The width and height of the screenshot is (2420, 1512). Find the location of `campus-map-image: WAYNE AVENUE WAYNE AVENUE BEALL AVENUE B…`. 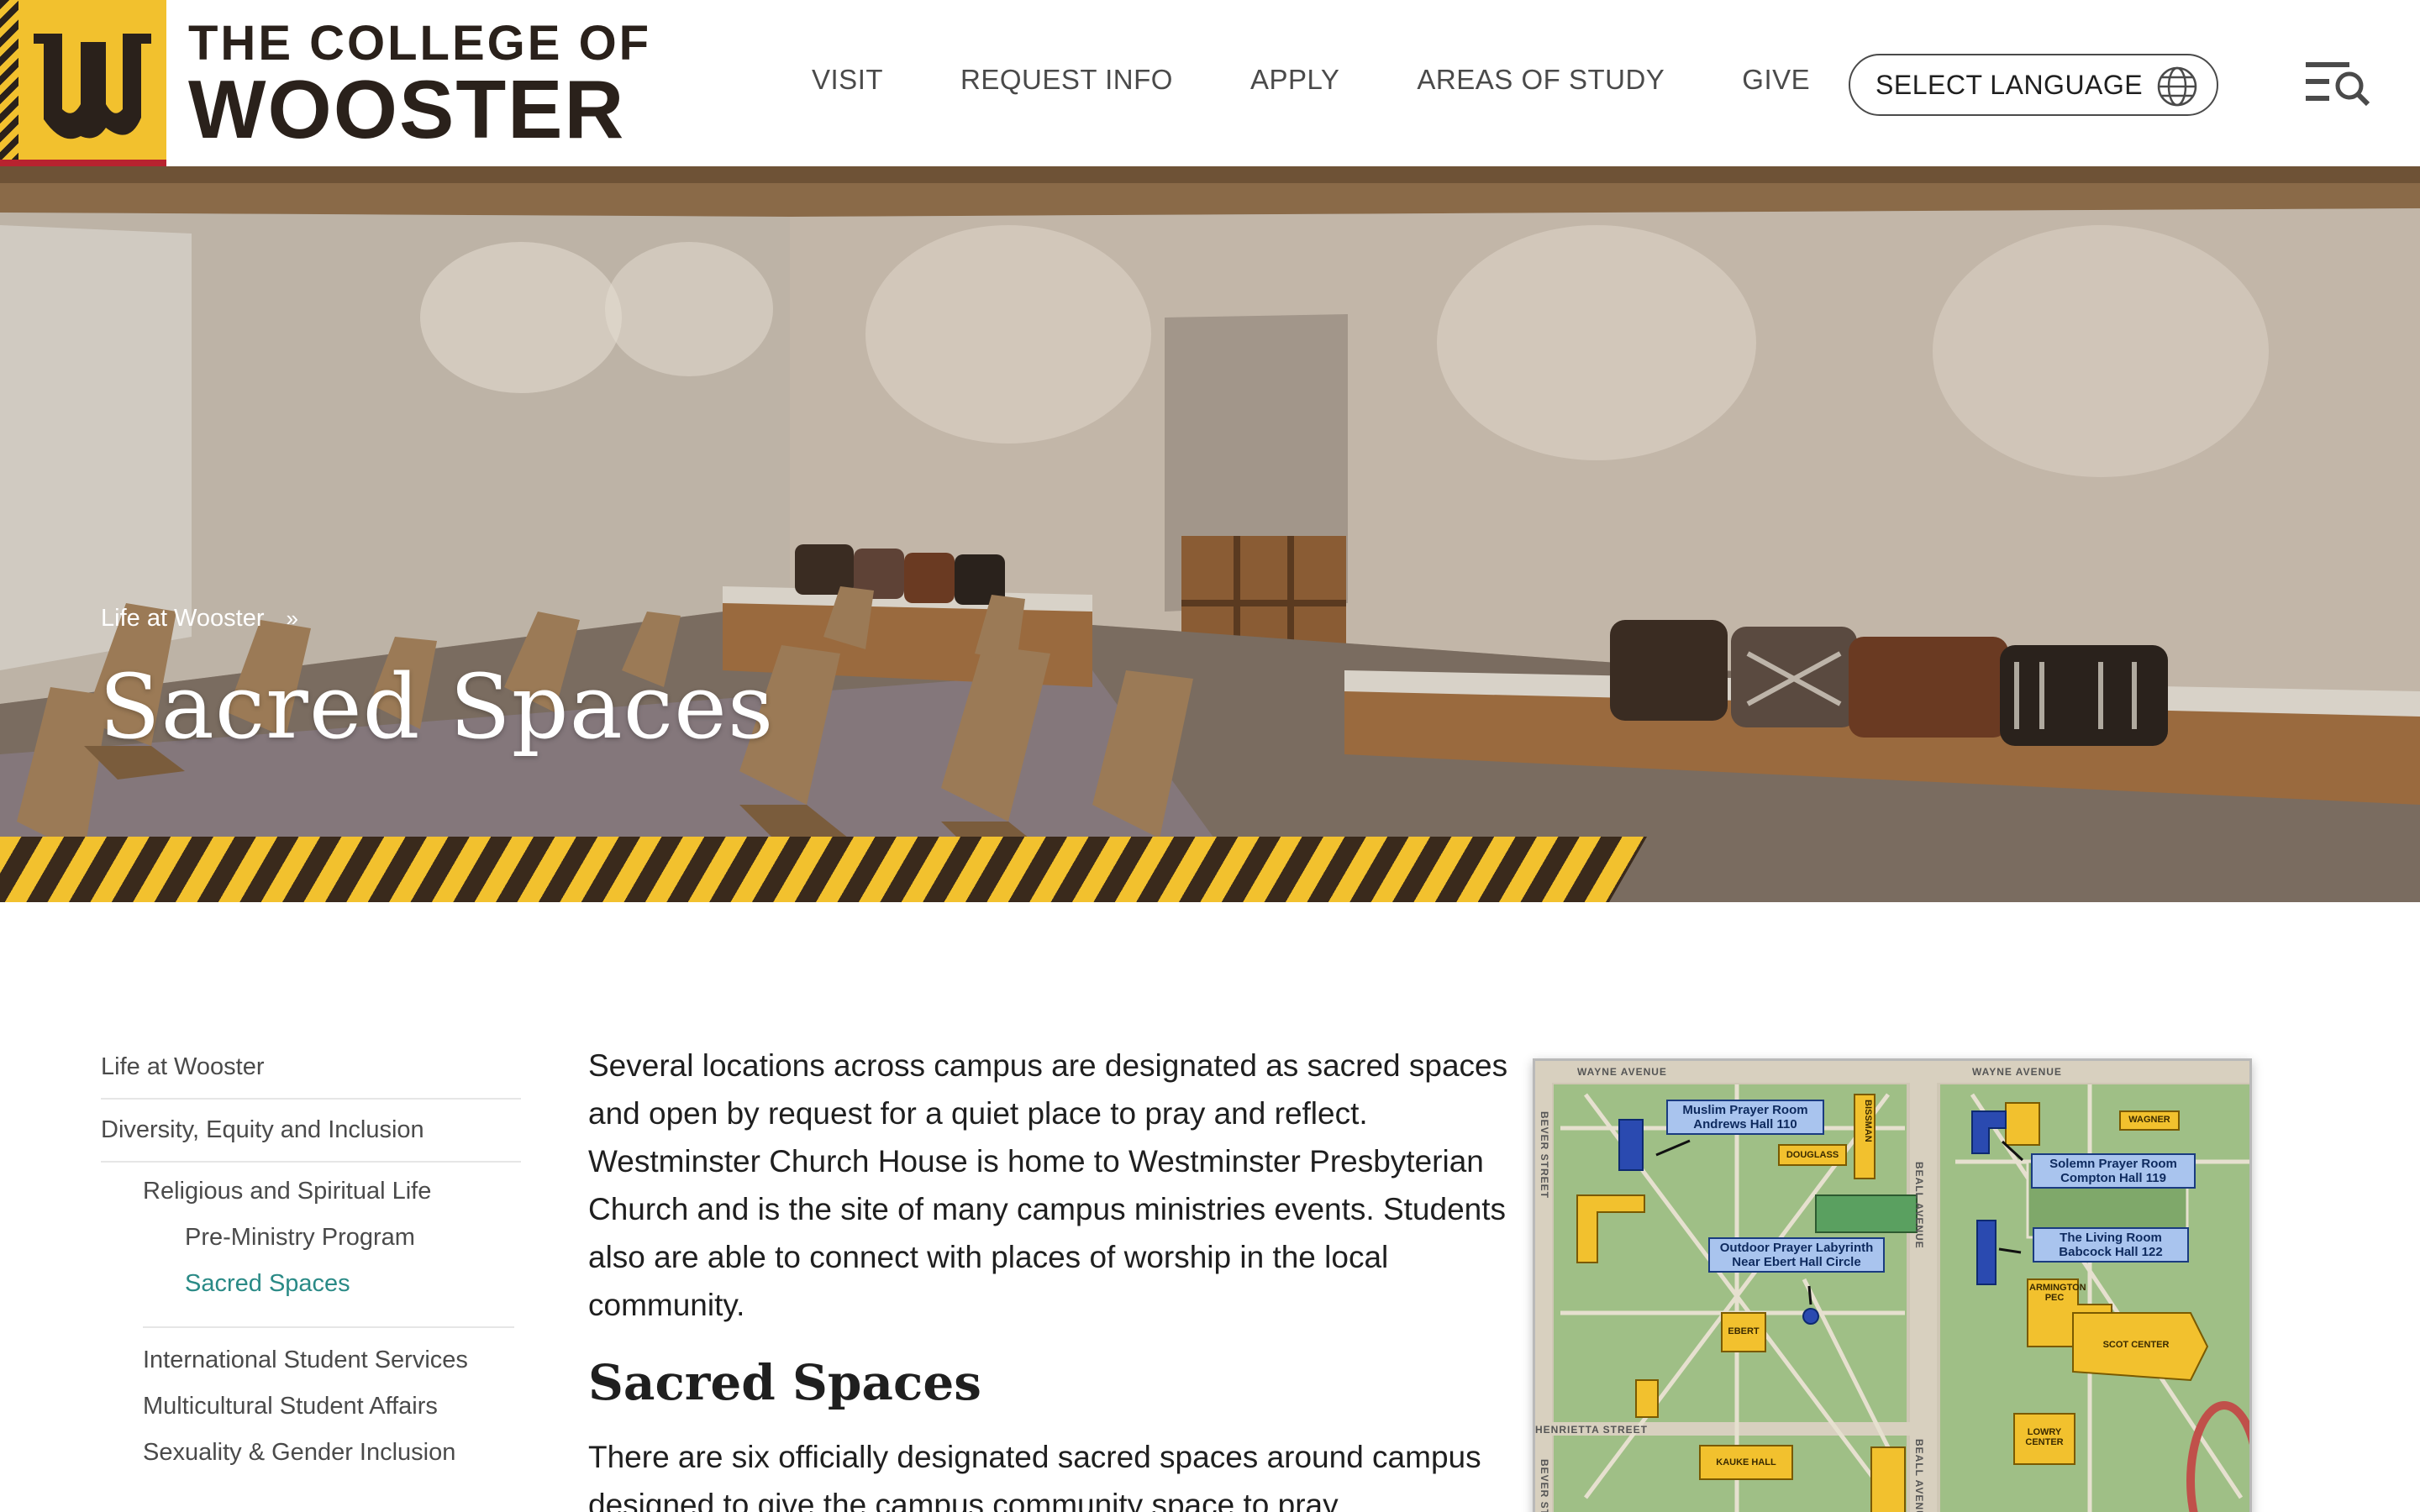

campus-map-image: WAYNE AVENUE WAYNE AVENUE BEALL AVENUE B… is located at coordinates (1892, 1285).